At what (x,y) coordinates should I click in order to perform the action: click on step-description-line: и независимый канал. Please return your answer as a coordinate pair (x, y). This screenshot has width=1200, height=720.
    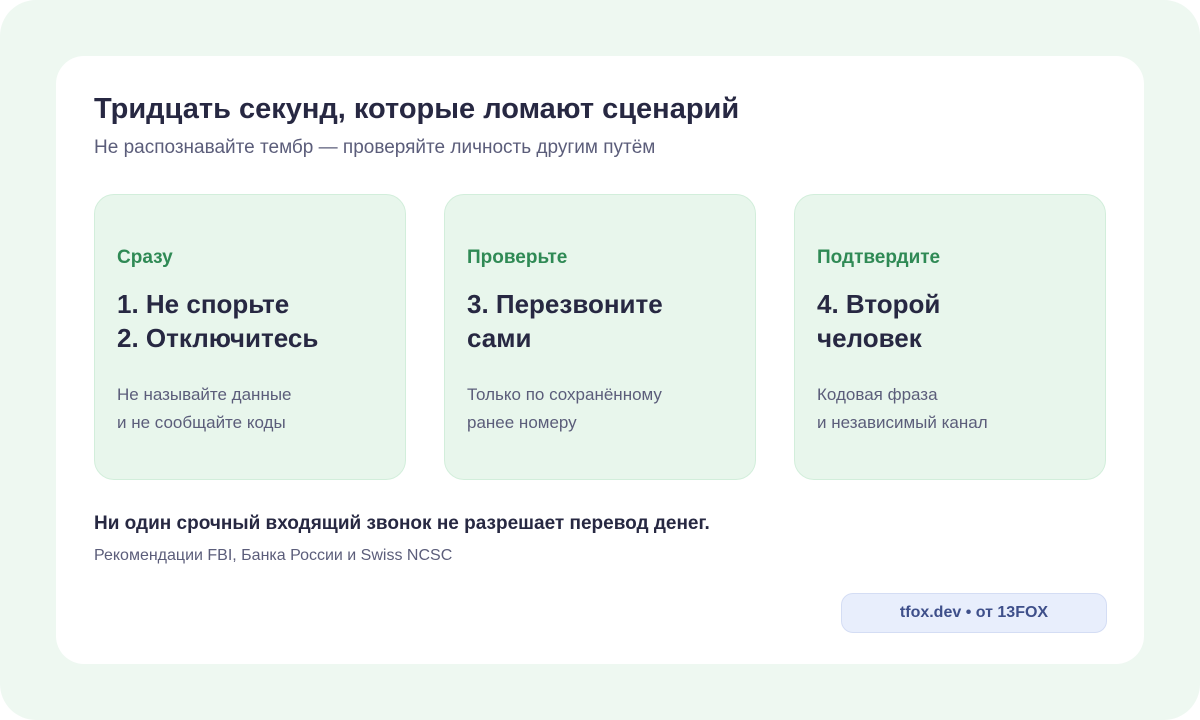
    Looking at the image, I should click on (902, 422).